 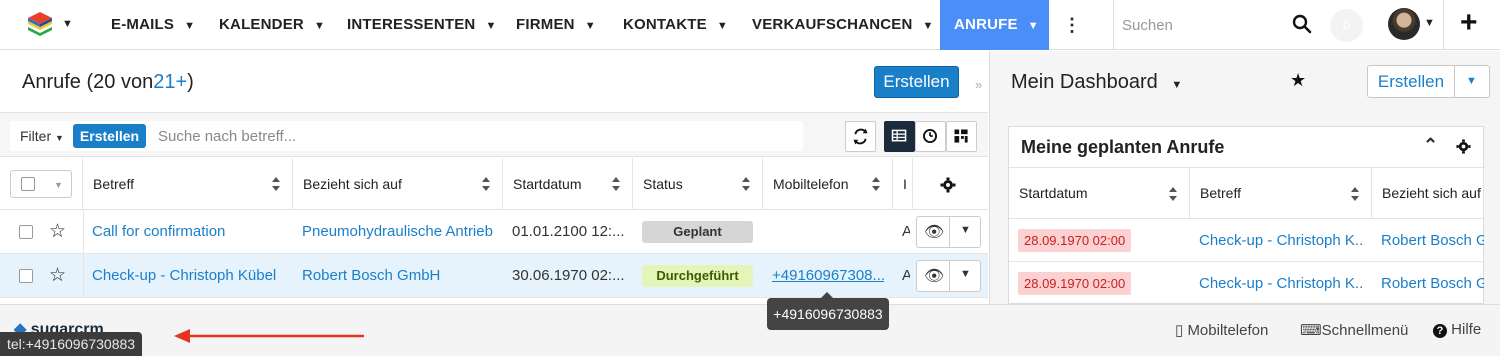 I want to click on column-label: Bezieht sich auf, so click(x=1431, y=193).